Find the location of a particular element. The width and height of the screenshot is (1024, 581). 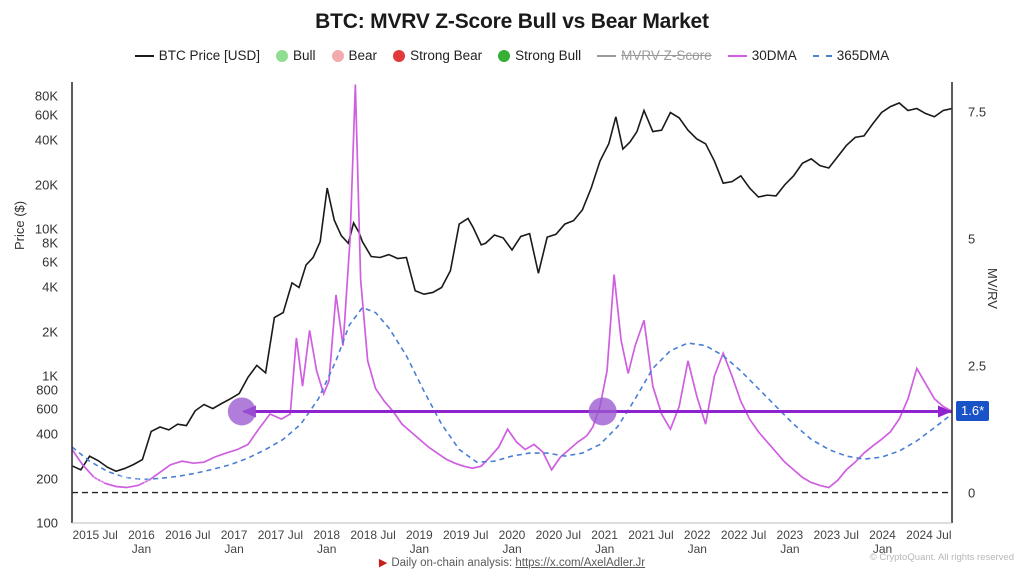

y-tick-right: 0 is located at coordinates (972, 493).